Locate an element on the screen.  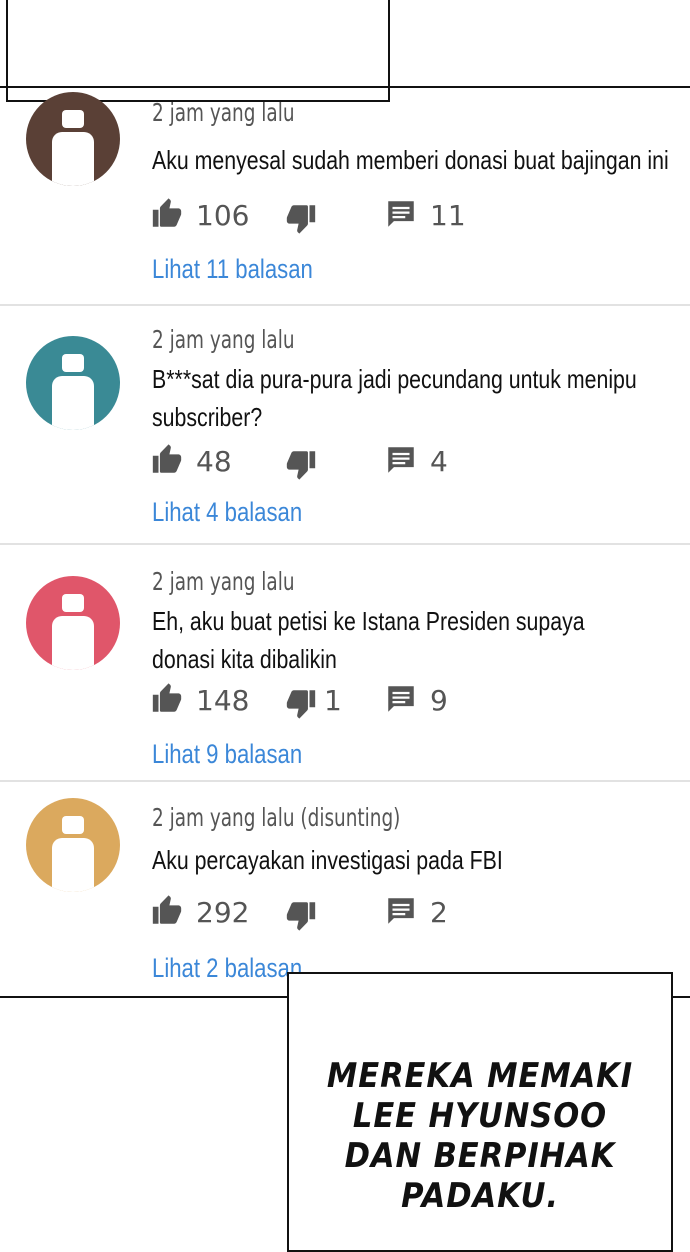
comment-time: 2 jam yang lalu (disunting) is located at coordinates (276, 817).